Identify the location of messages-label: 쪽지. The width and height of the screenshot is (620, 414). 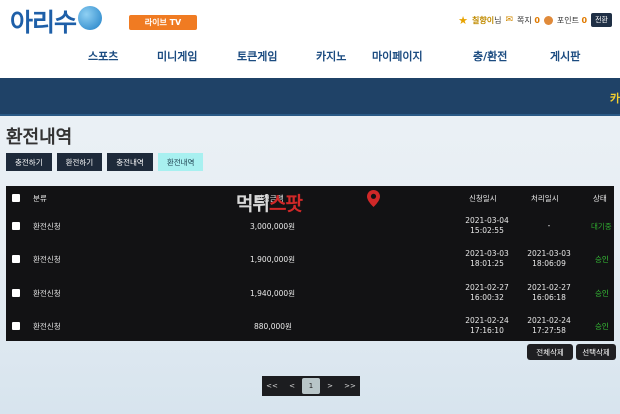
(524, 20).